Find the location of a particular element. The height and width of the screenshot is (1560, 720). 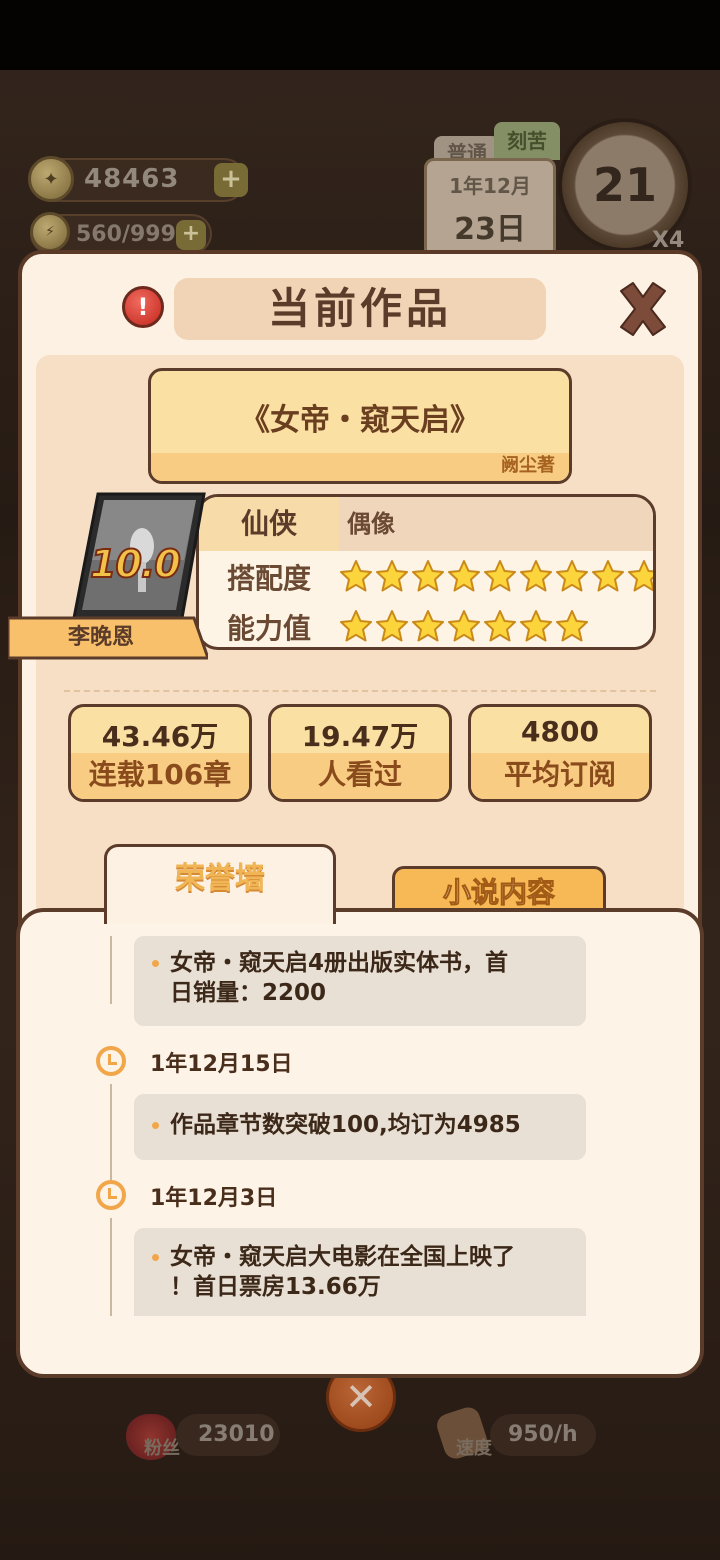

entry-text-line: 女帝・窥天启大电影在全国上映了 is located at coordinates (342, 1257).